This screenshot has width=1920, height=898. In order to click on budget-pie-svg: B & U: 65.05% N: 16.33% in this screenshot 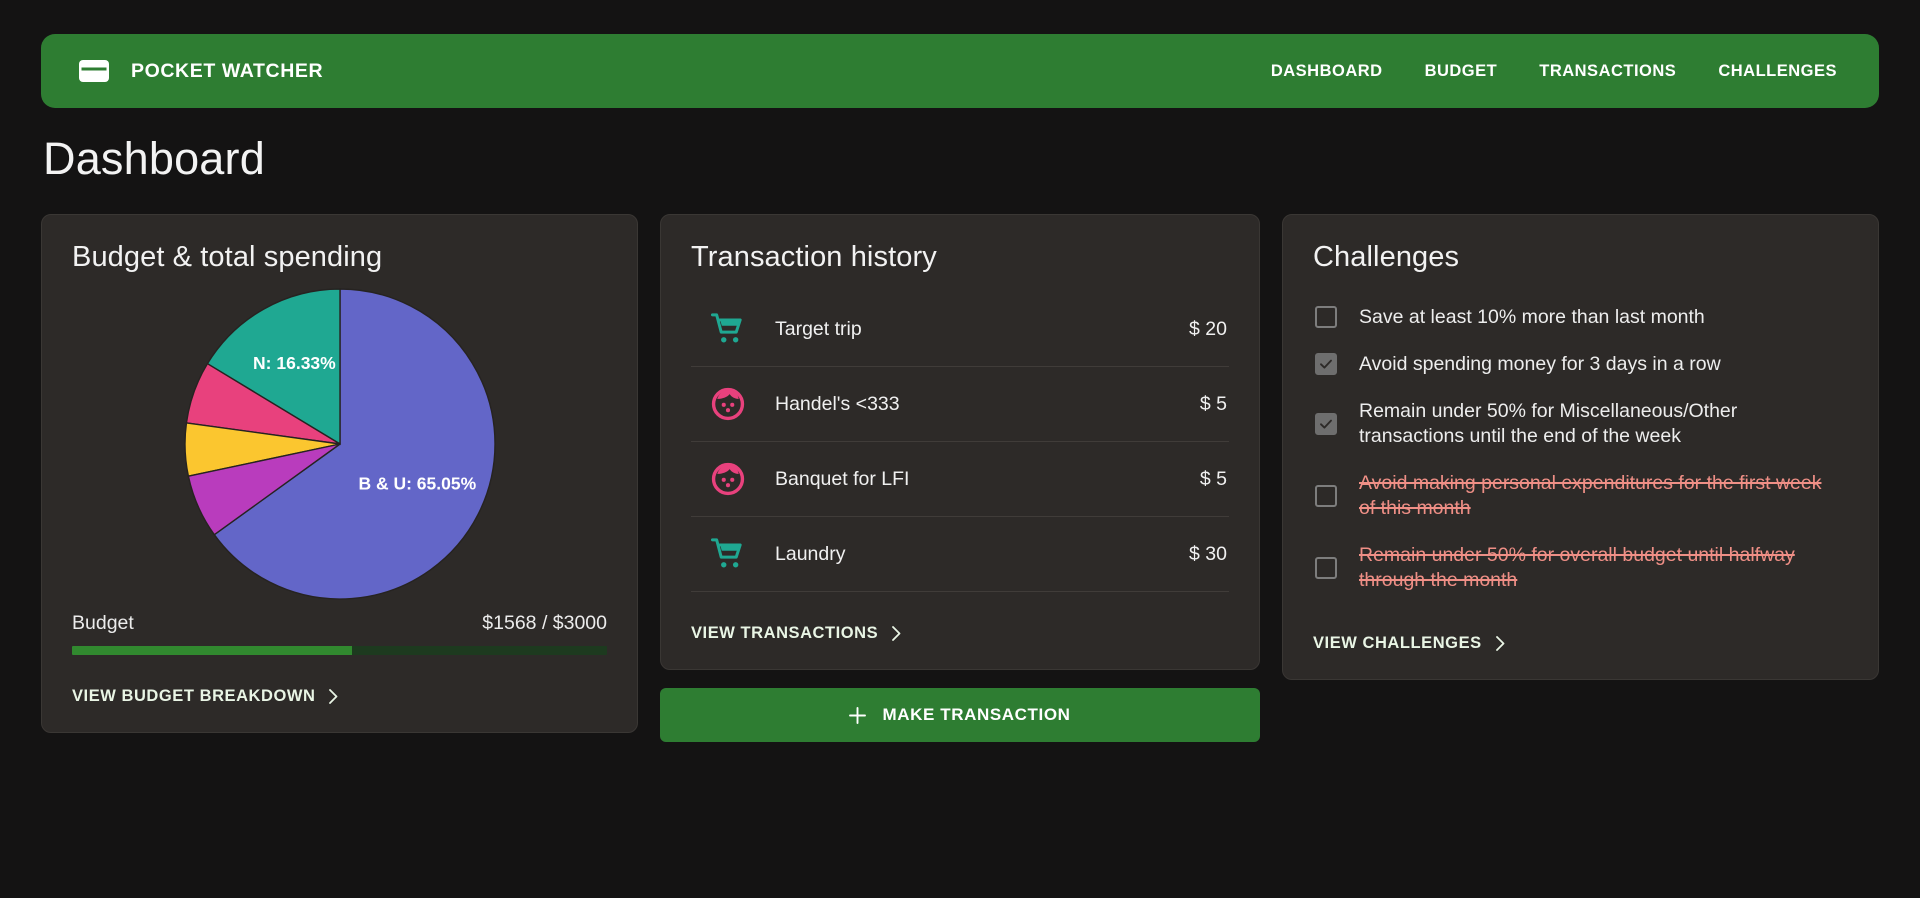, I will do `click(339, 444)`.